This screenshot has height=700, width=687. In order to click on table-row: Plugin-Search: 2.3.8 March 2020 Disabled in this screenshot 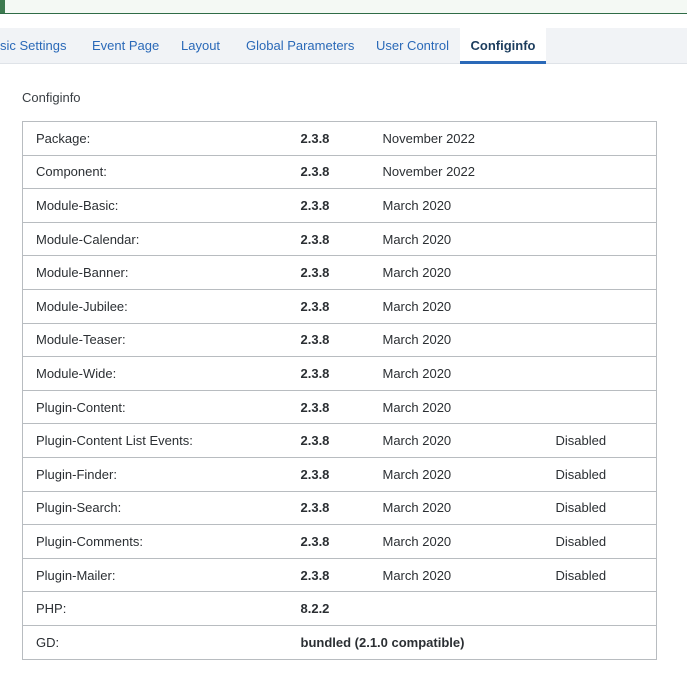, I will do `click(339, 508)`.